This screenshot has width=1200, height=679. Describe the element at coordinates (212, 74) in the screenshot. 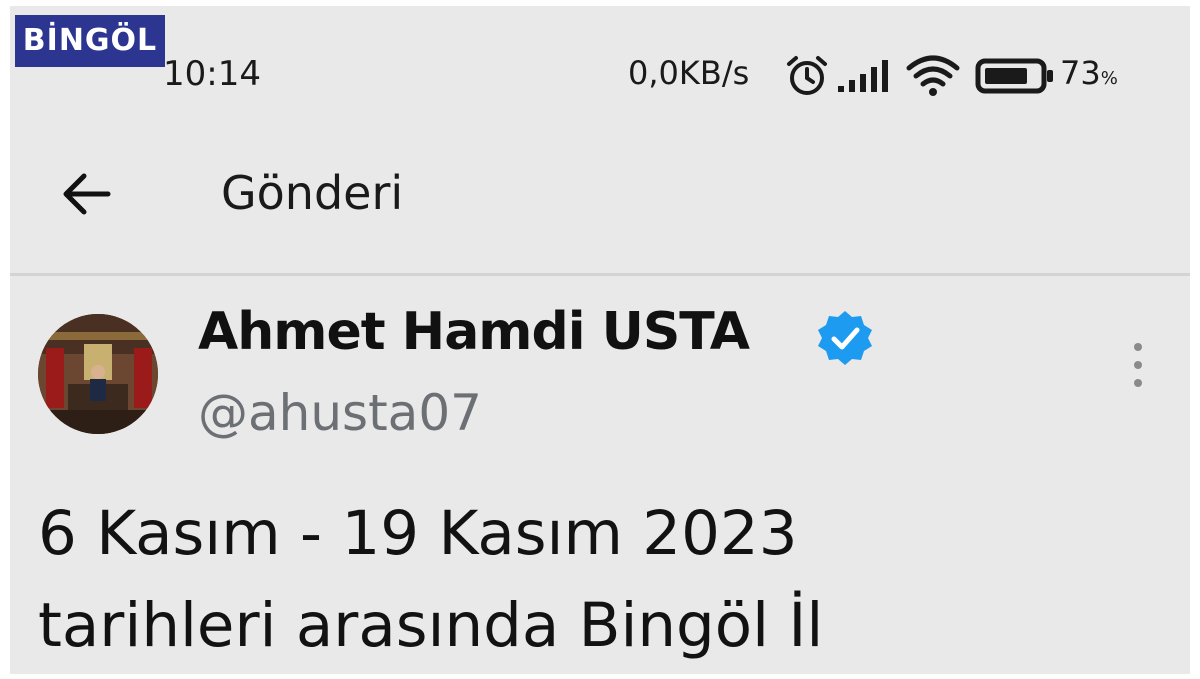

I see `status-time: 10:14` at that location.